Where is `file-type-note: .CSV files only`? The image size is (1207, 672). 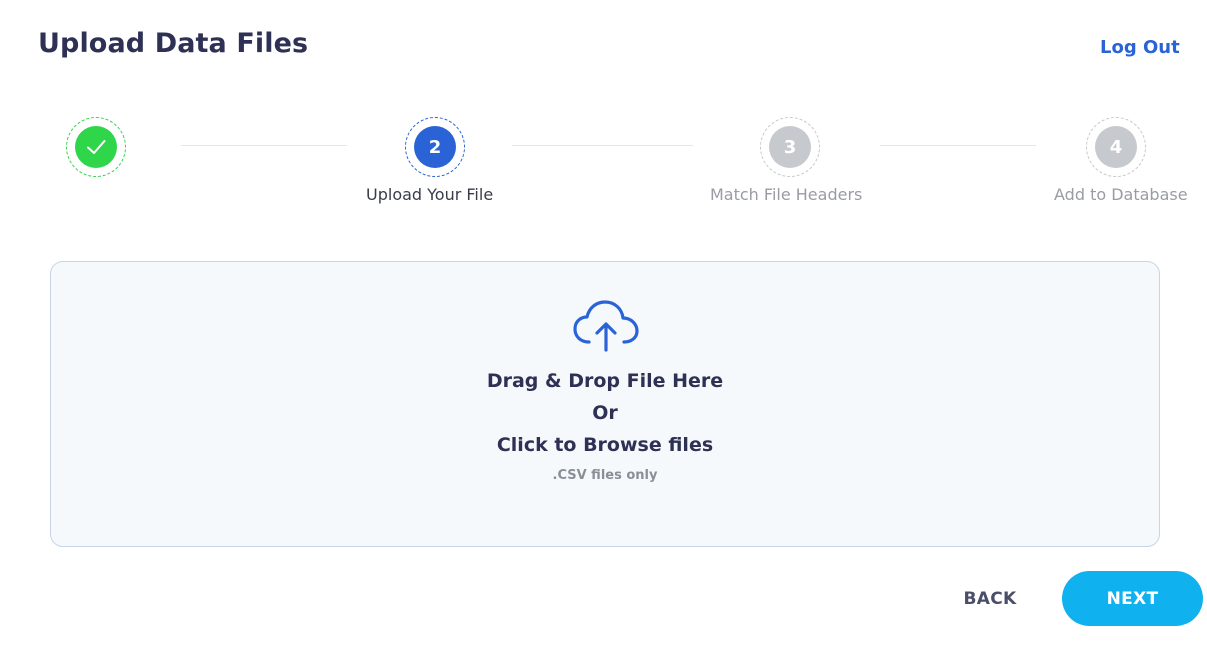 file-type-note: .CSV files only is located at coordinates (605, 475).